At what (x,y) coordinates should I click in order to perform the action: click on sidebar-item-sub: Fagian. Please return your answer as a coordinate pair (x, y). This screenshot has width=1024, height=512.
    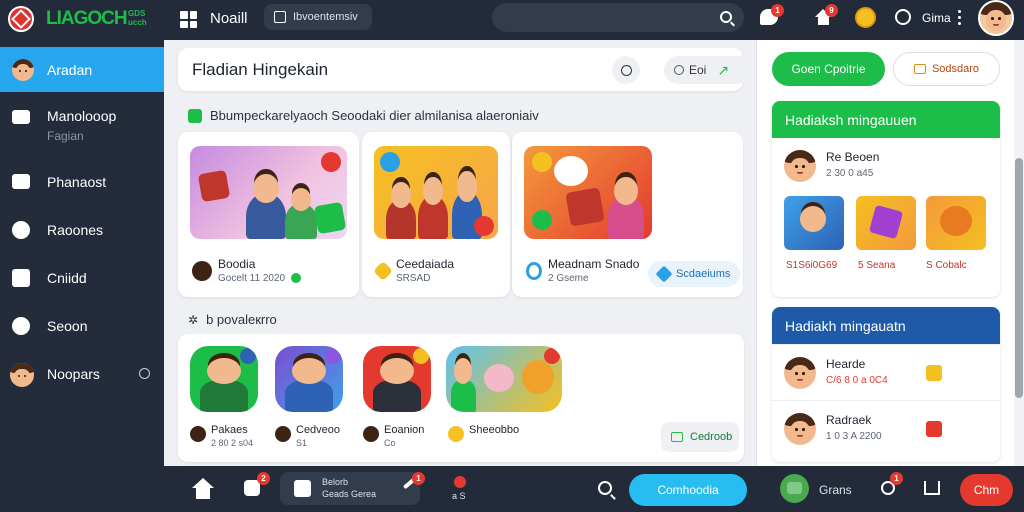
    Looking at the image, I should click on (65, 136).